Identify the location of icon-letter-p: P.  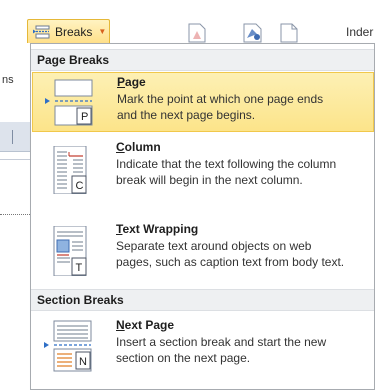
(84, 117).